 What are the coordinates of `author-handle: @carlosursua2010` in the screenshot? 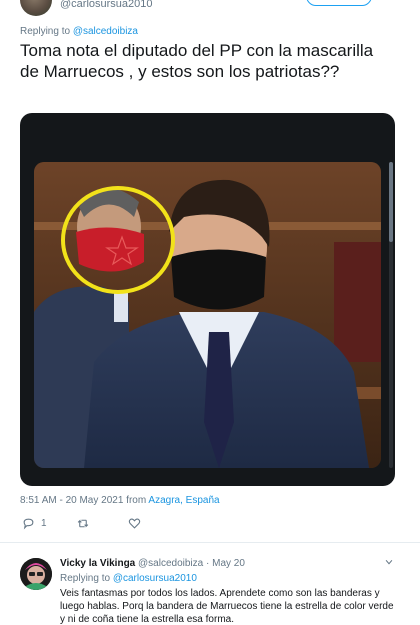 It's located at (106, 5).